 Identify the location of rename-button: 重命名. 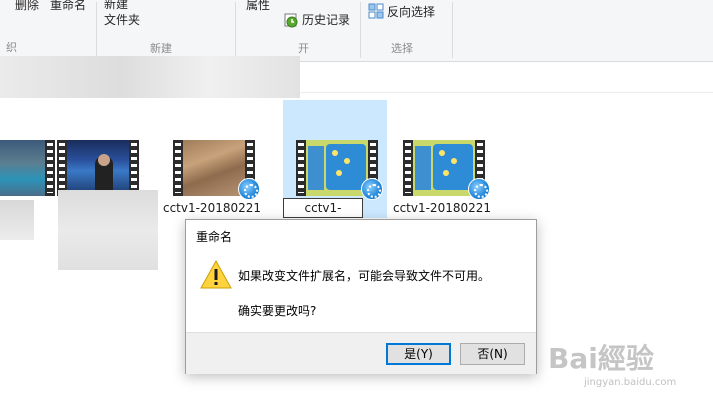
(68, 6).